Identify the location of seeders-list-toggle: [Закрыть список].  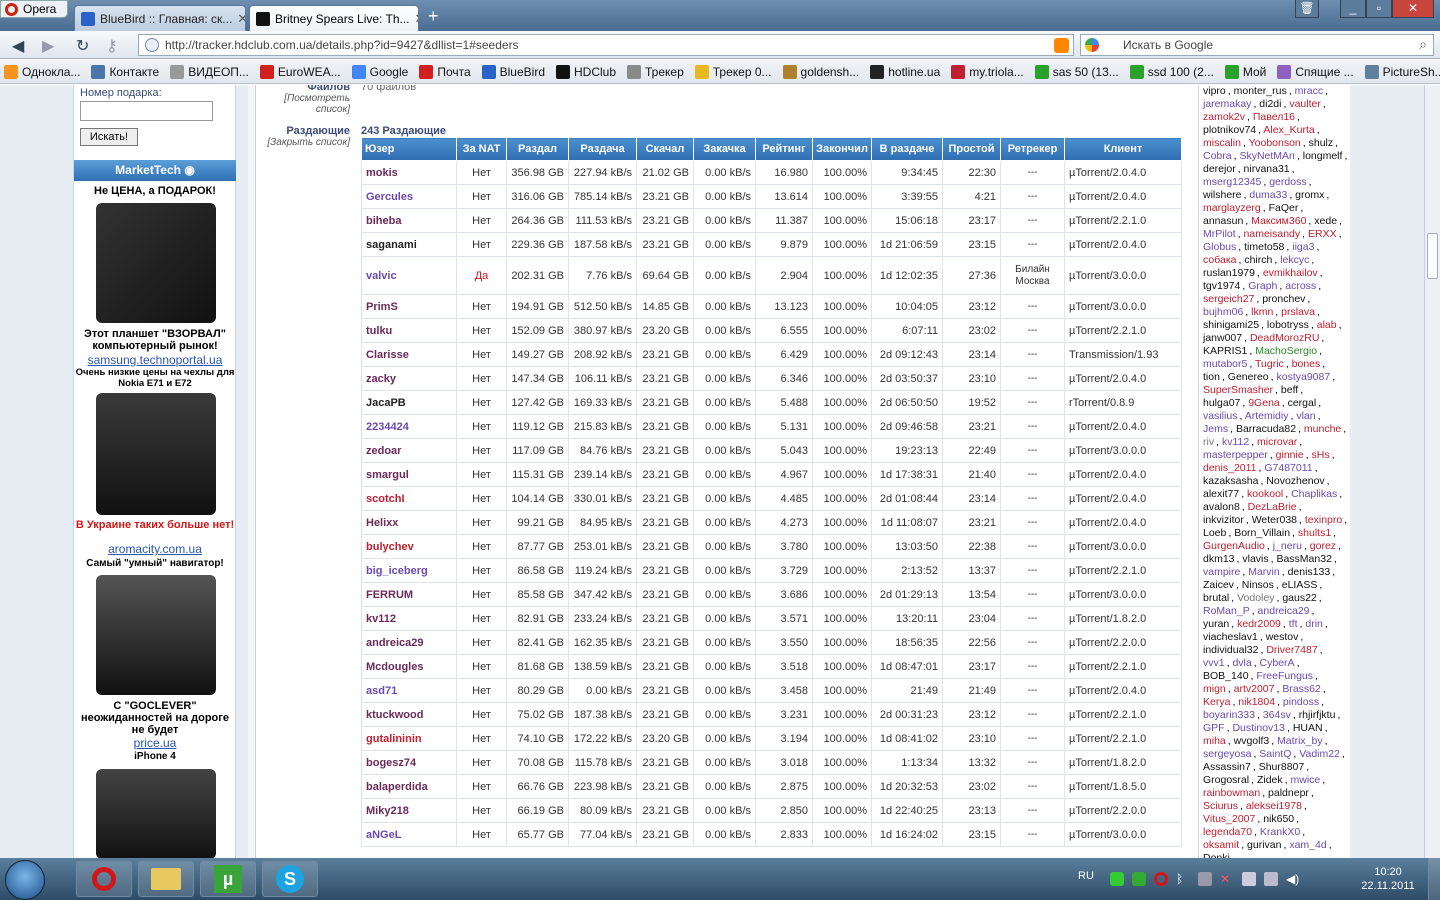
(303, 142).